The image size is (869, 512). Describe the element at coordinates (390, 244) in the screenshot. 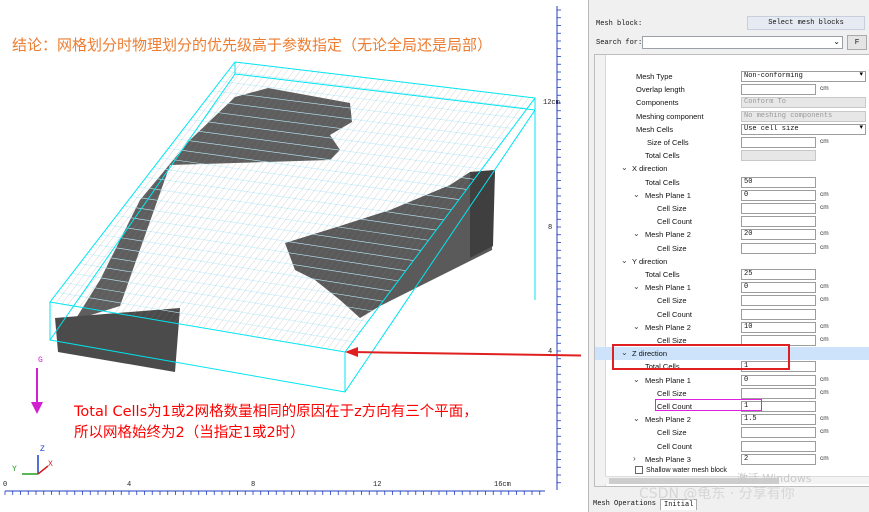

I see `obstacle-right` at that location.